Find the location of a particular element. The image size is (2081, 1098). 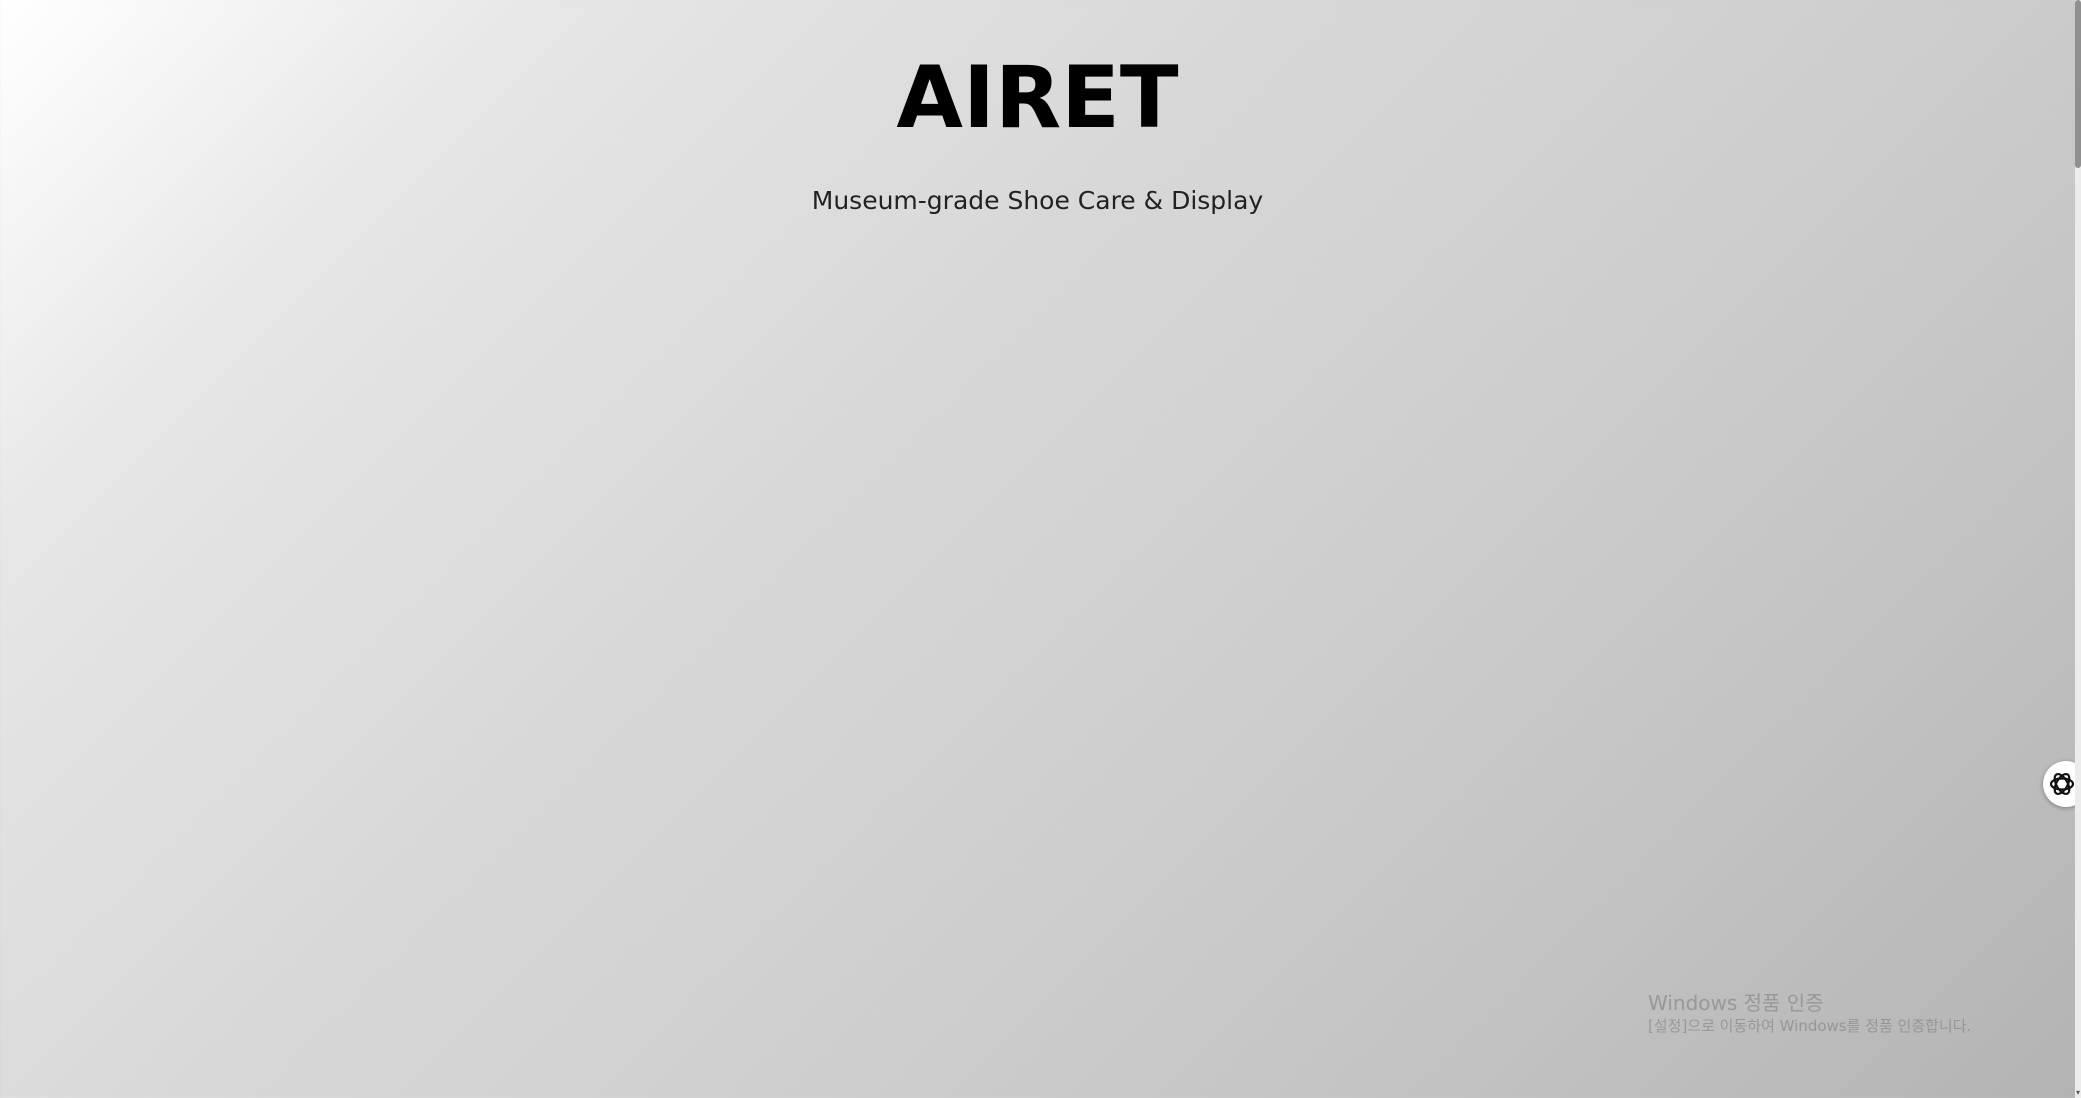

watermark-title: Windows 정품 인증 is located at coordinates (1736, 1003).